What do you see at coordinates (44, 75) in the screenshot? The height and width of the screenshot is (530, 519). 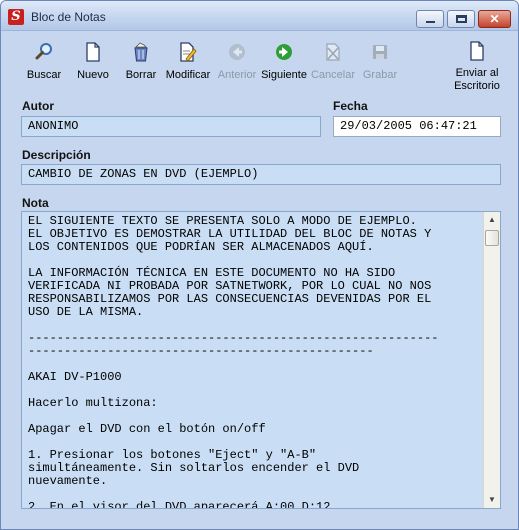 I see `buscar-label: Buscar` at bounding box center [44, 75].